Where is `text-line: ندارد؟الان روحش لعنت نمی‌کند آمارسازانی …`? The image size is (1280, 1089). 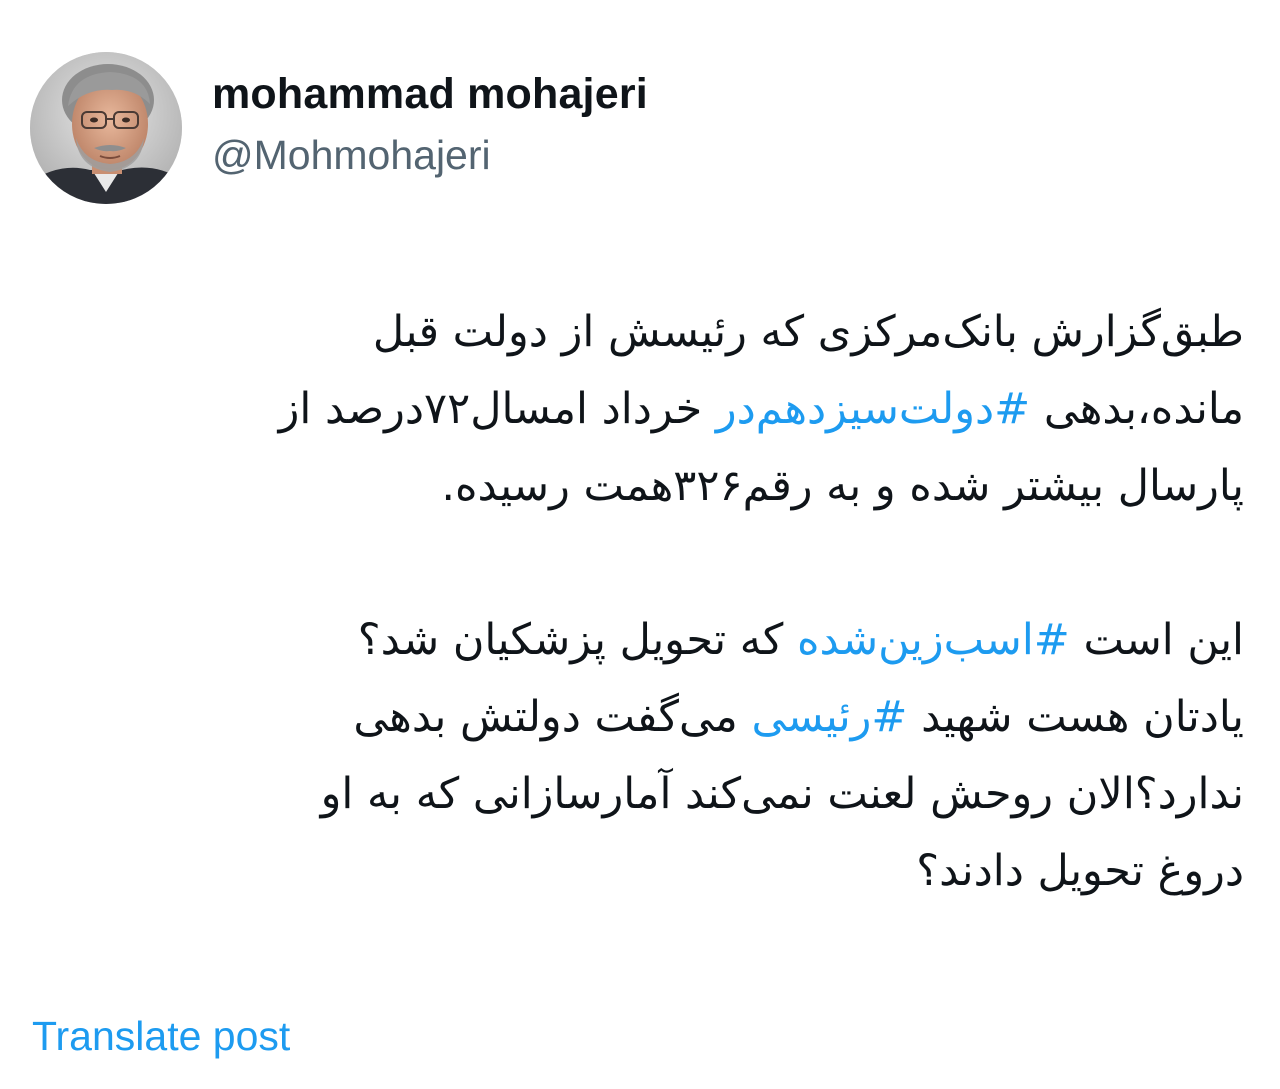
text-line: ندارد؟الان روحش لعنت نمی‌کند آمارسازانی … is located at coordinates (632, 794).